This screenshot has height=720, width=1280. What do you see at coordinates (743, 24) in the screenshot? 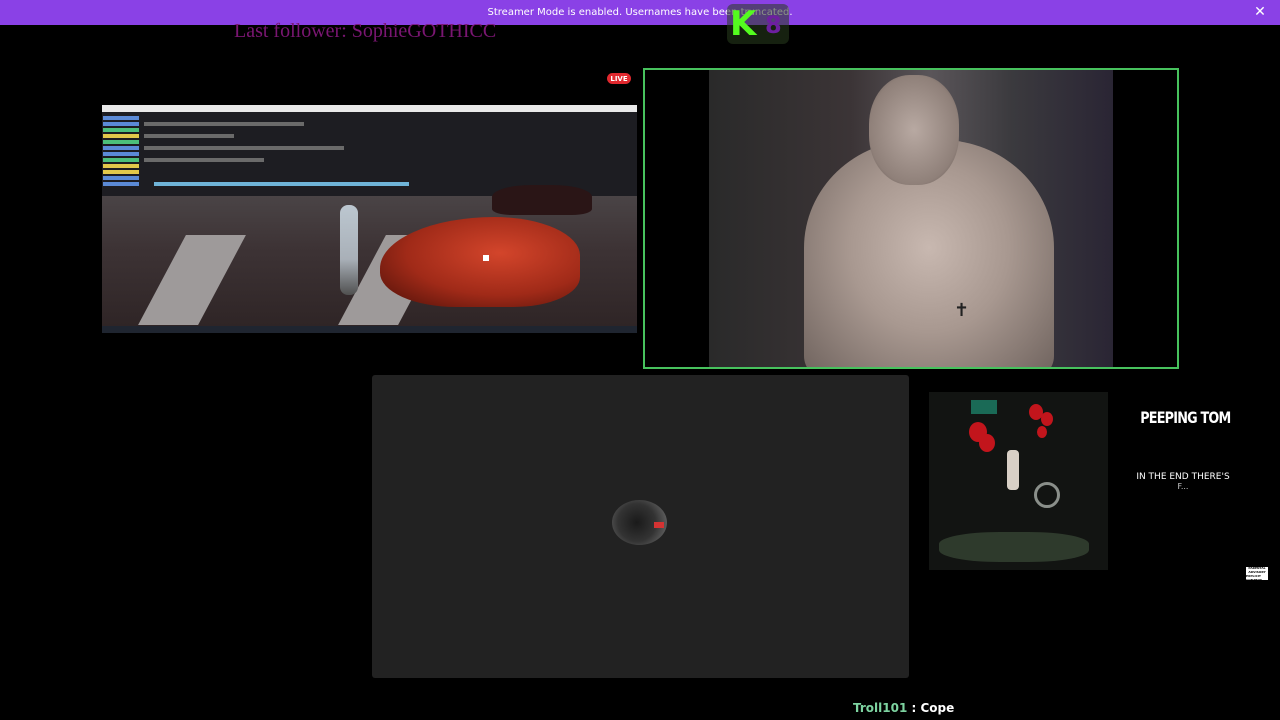
I see `kick-logo-letter: K` at bounding box center [743, 24].